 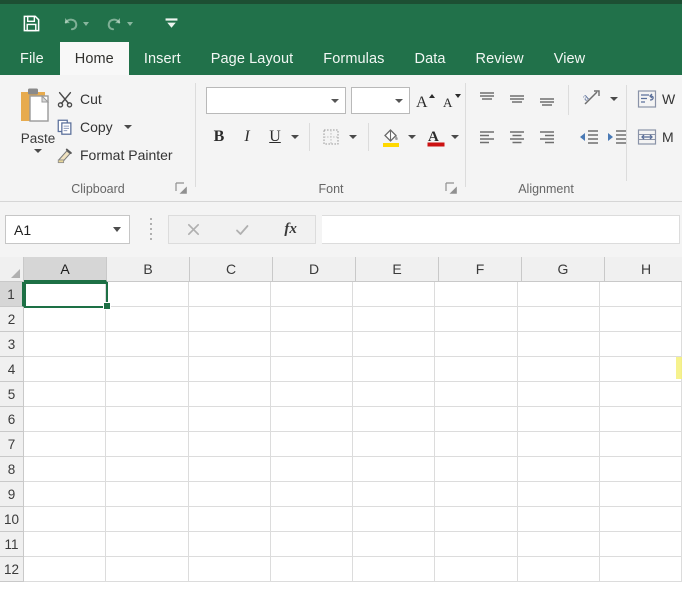 I want to click on cell-H10, so click(x=640, y=519).